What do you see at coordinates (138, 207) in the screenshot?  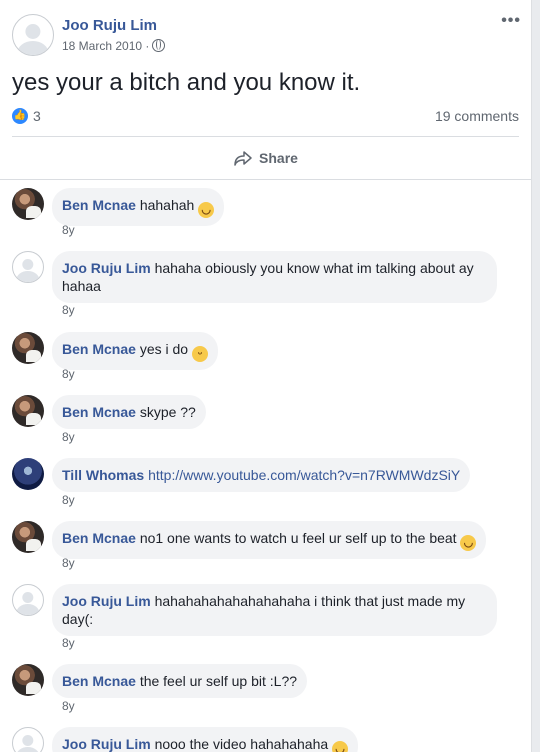 I see `comment-bubble: Ben Mcnae hahahah ◡` at bounding box center [138, 207].